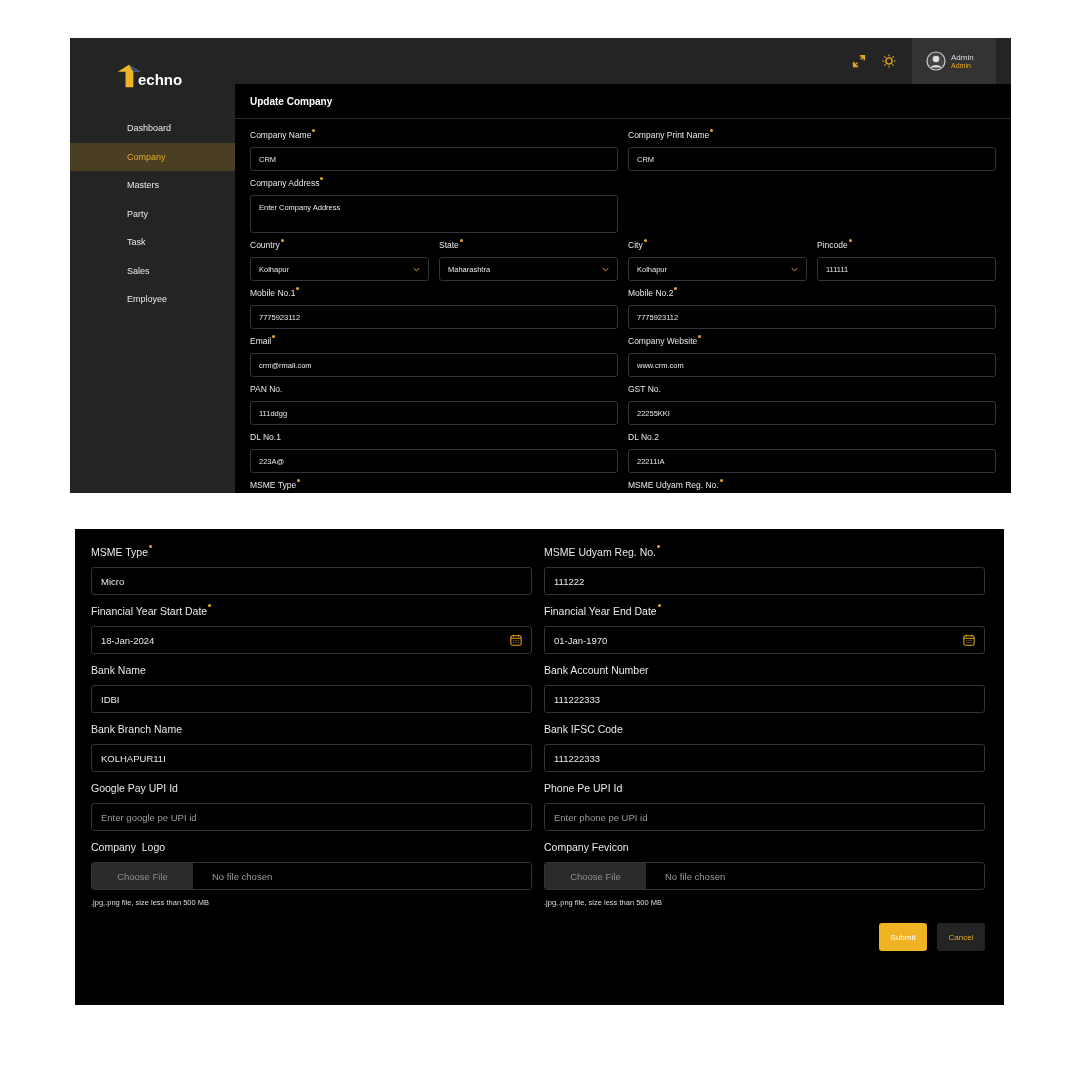 This screenshot has width=1080, height=1080. What do you see at coordinates (152, 128) in the screenshot?
I see `nav-item: Dashboard` at bounding box center [152, 128].